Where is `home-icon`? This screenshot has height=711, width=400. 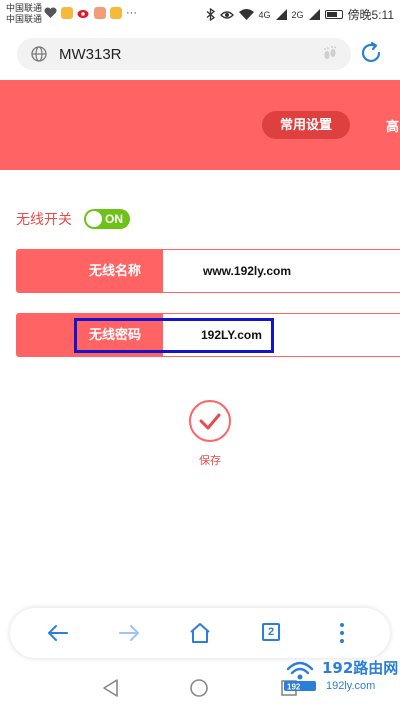
home-icon is located at coordinates (200, 633).